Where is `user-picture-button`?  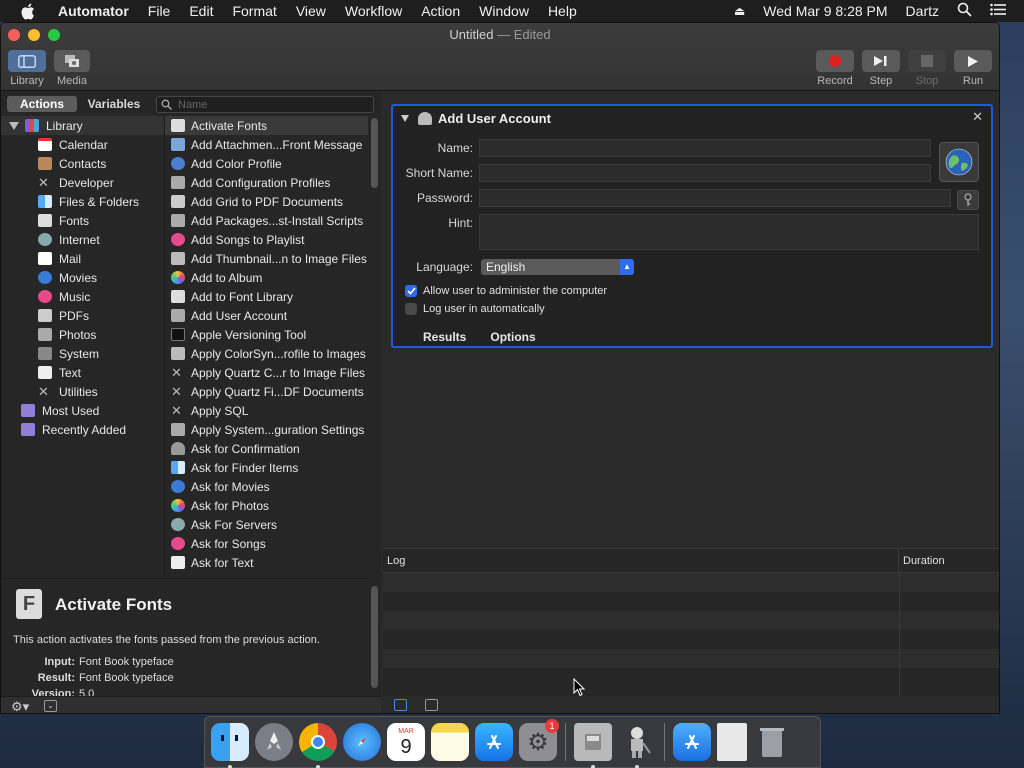 user-picture-button is located at coordinates (959, 162).